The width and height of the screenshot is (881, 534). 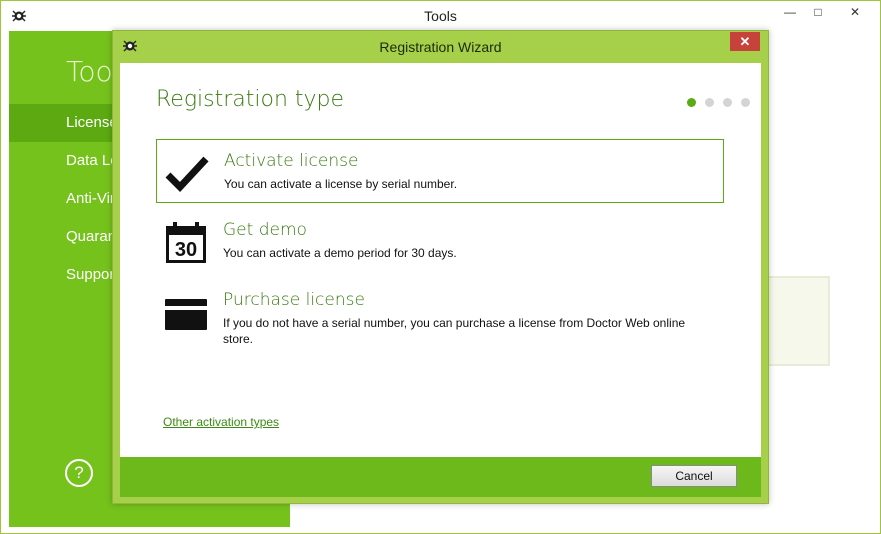 I want to click on tools-window-title: Tools, so click(x=440, y=16).